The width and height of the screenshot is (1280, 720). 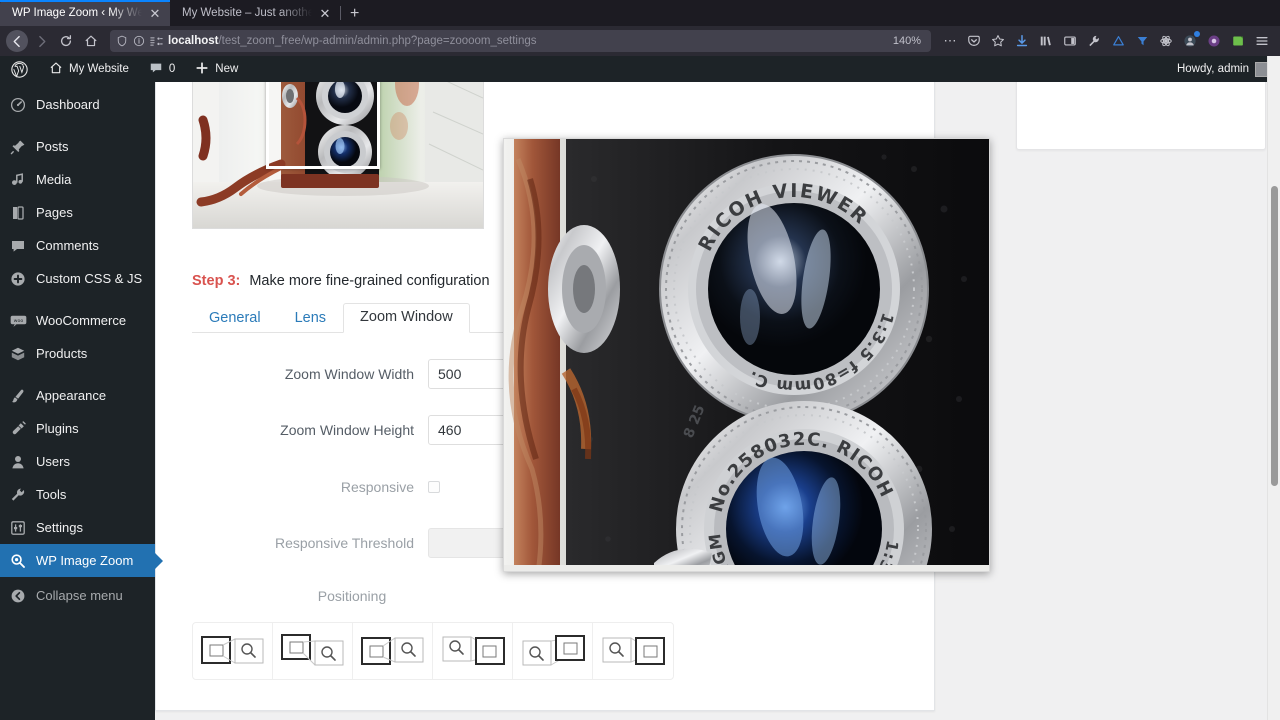 I want to click on positioning-option-zoom-left-middle, so click(x=633, y=651).